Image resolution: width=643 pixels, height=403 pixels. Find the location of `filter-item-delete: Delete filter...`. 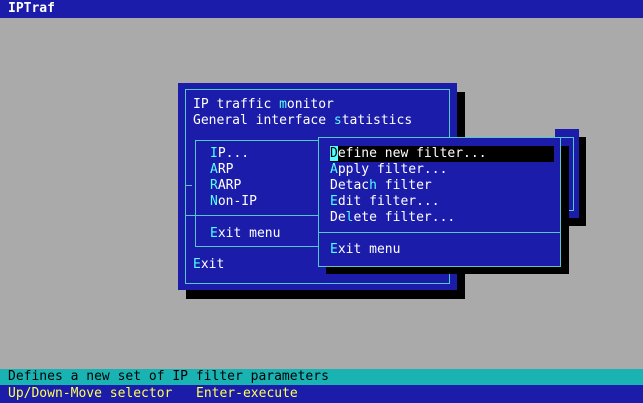

filter-item-delete: Delete filter... is located at coordinates (392, 218).